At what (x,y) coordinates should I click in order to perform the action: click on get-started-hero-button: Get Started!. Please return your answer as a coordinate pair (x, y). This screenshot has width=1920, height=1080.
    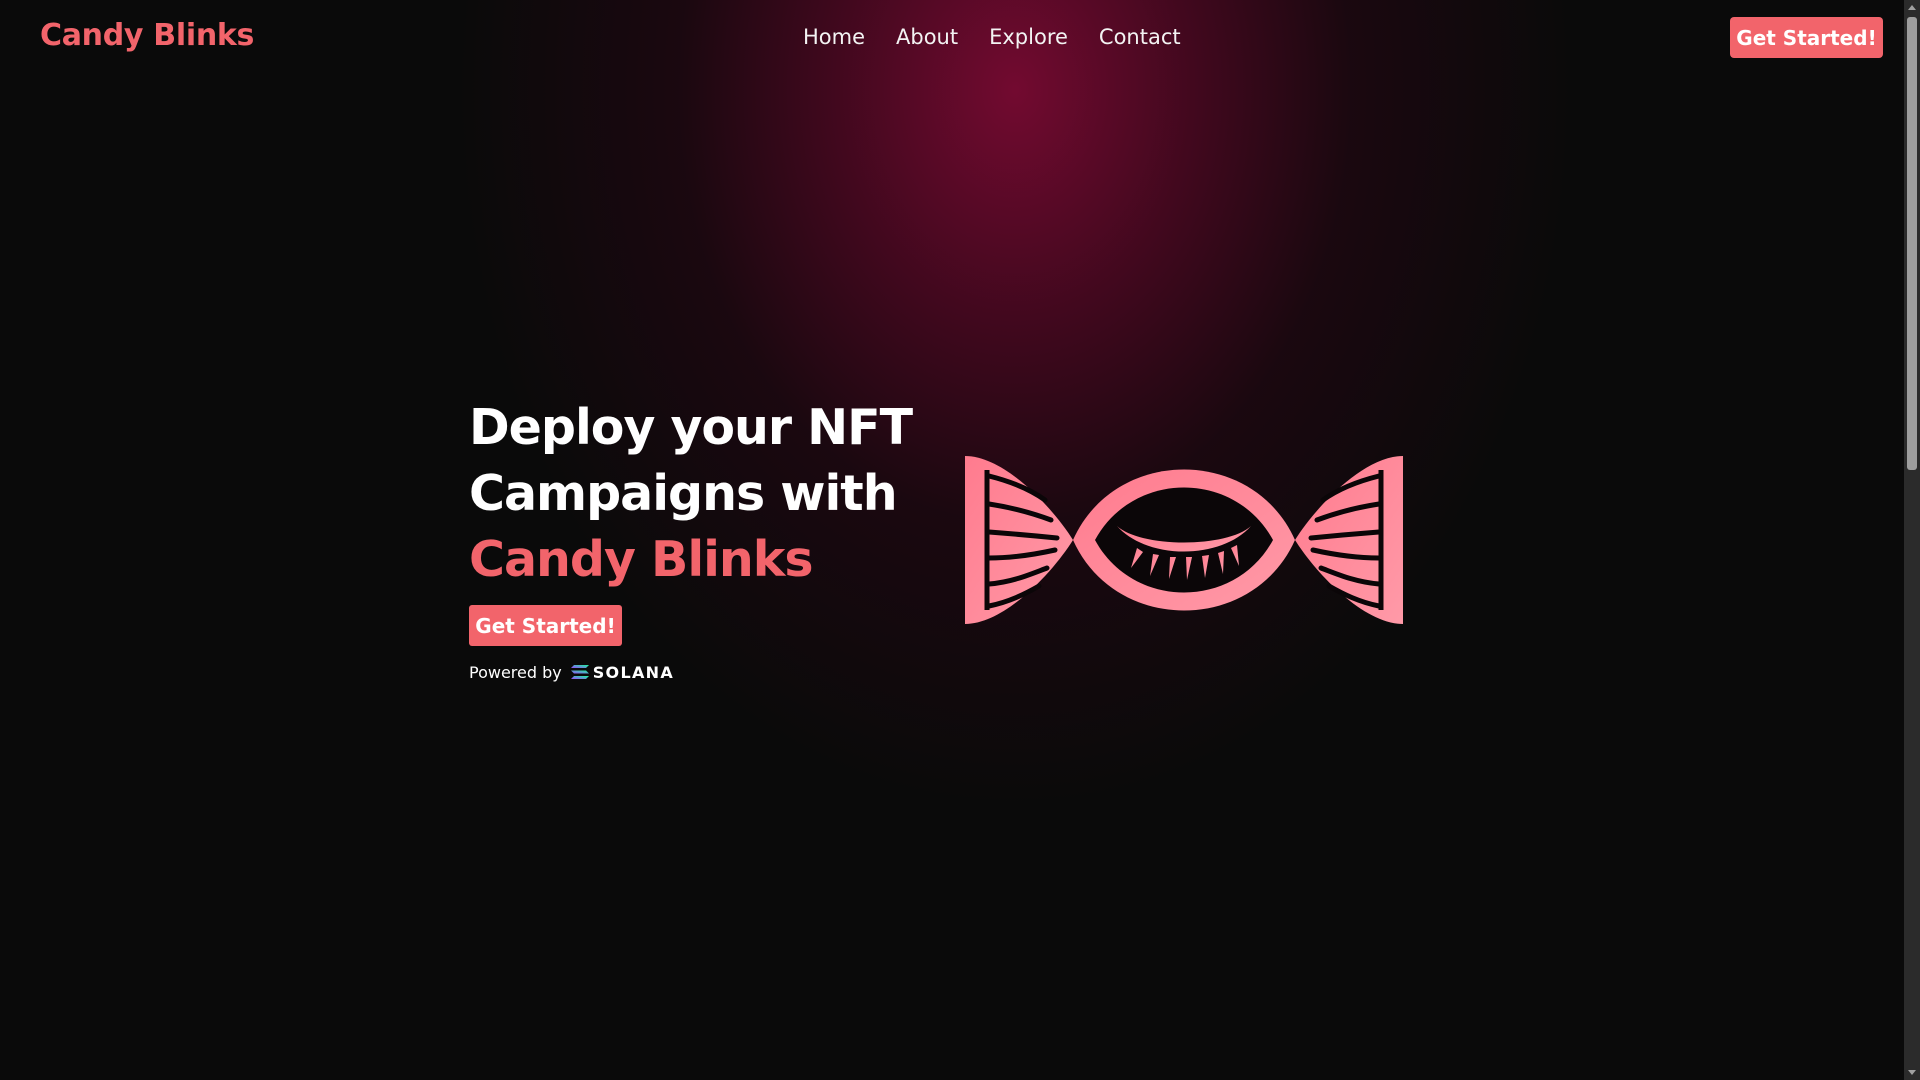
    Looking at the image, I should click on (545, 625).